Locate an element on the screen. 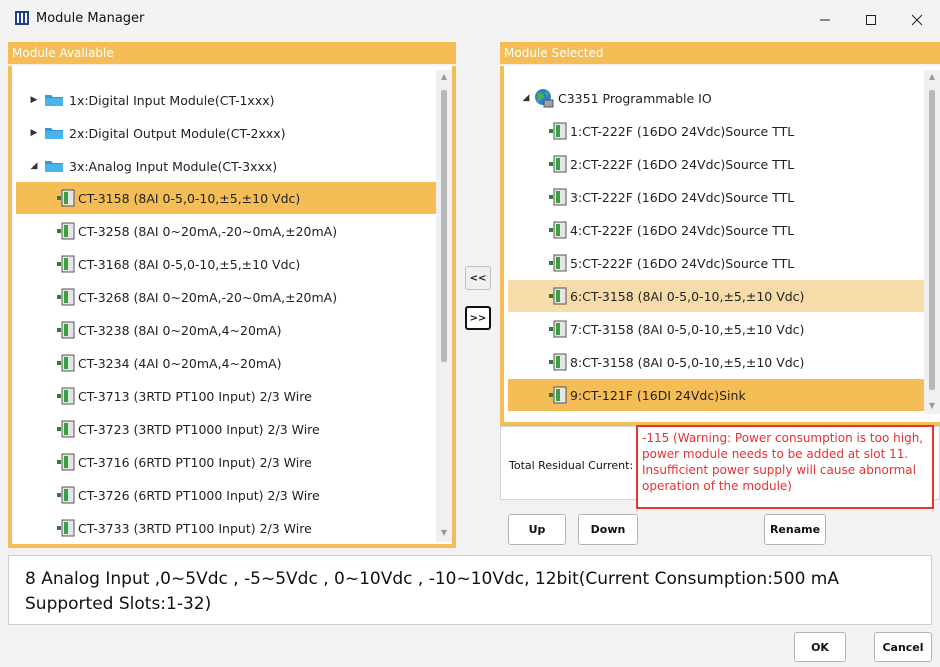 The image size is (940, 667). maximize-icon is located at coordinates (871, 20).